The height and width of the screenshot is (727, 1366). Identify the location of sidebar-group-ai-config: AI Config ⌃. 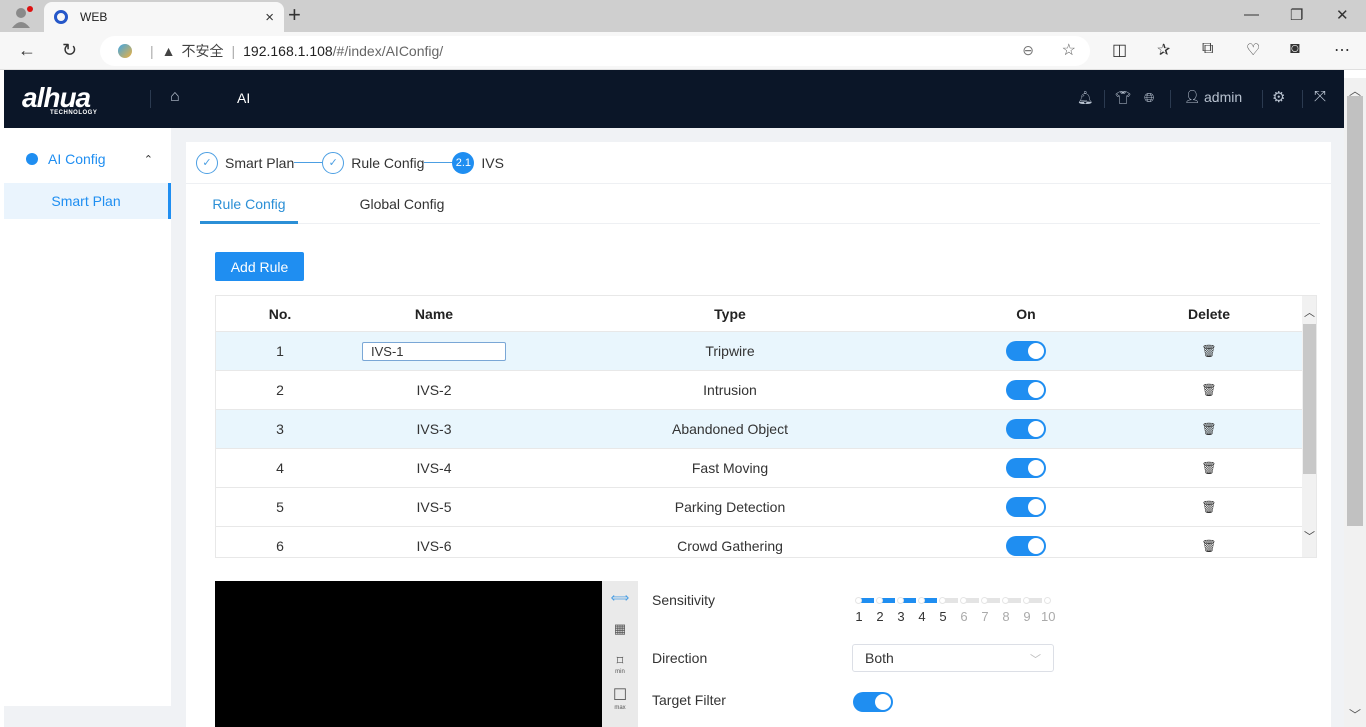
(87, 159).